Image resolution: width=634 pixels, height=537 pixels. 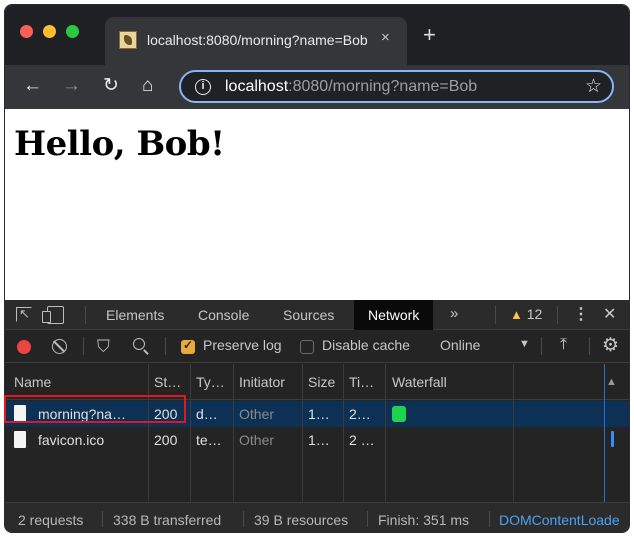 What do you see at coordinates (524, 344) in the screenshot?
I see `chevron-down-icon: ▼` at bounding box center [524, 344].